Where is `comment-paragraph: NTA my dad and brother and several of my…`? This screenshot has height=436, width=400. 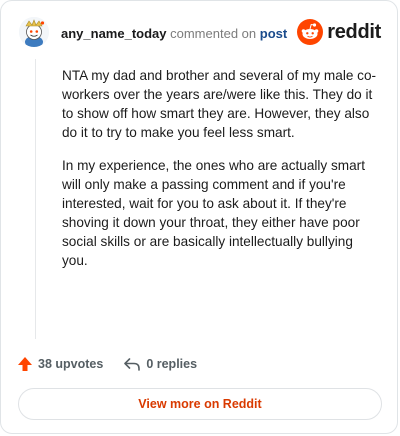
comment-paragraph: NTA my dad and brother and several of my… is located at coordinates (219, 104).